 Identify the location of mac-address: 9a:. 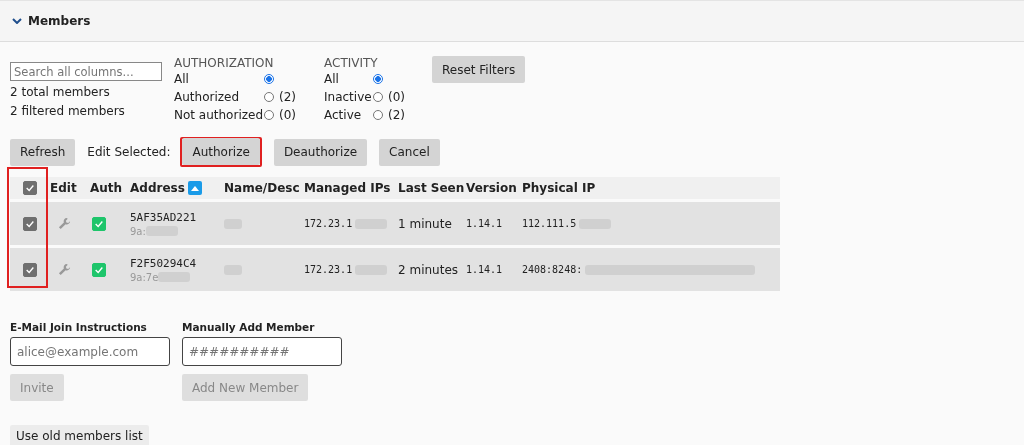
(138, 231).